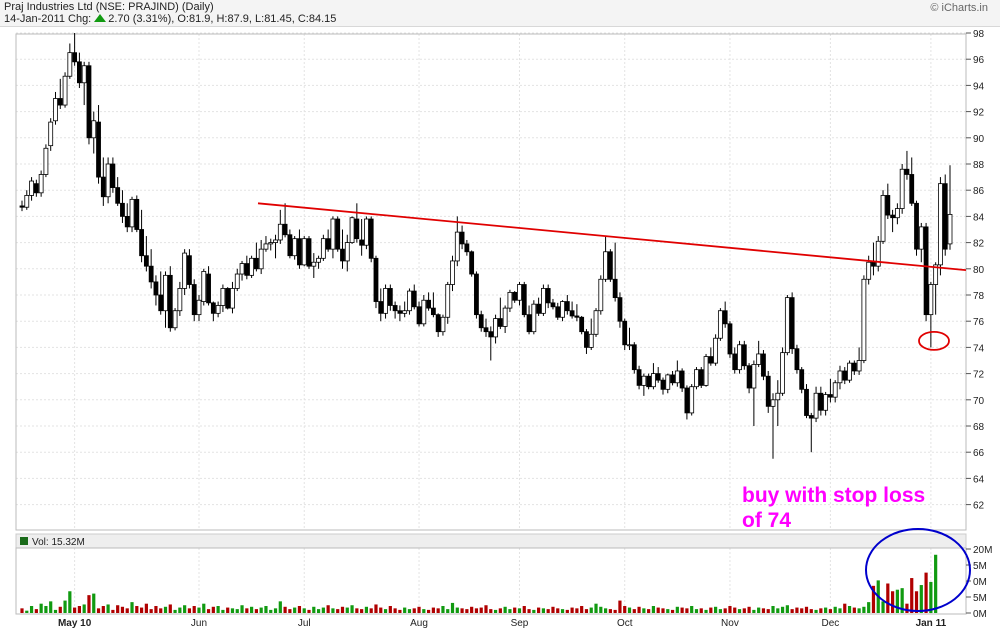 This screenshot has width=1000, height=634. I want to click on price-tick-label: 88, so click(979, 165).